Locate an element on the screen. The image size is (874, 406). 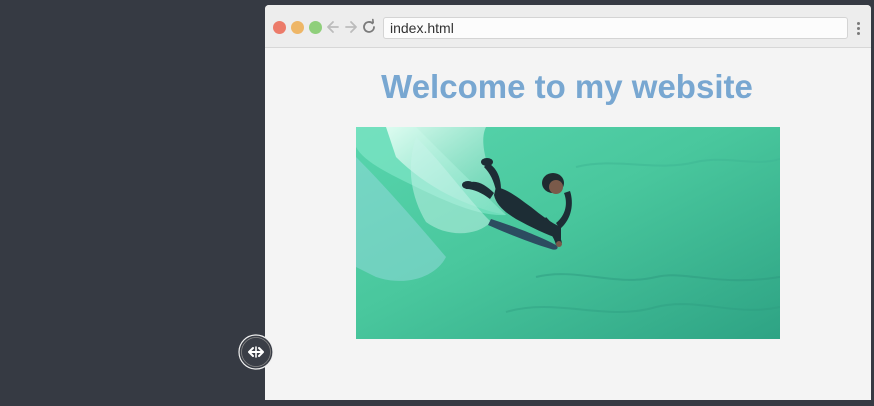
close-window-button is located at coordinates (279, 27).